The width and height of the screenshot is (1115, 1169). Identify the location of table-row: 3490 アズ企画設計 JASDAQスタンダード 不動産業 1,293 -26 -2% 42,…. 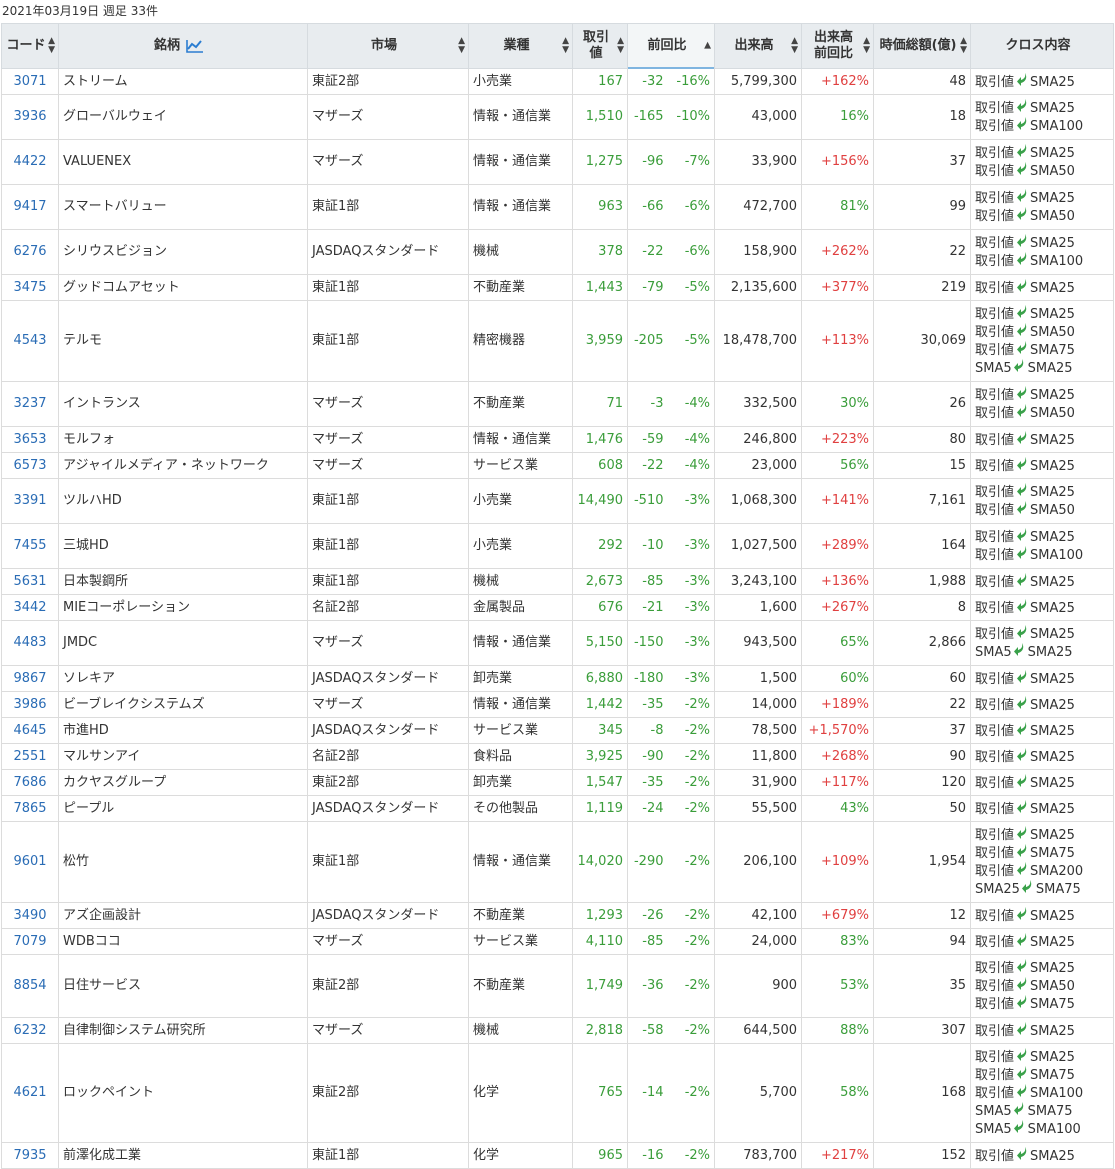
(558, 915).